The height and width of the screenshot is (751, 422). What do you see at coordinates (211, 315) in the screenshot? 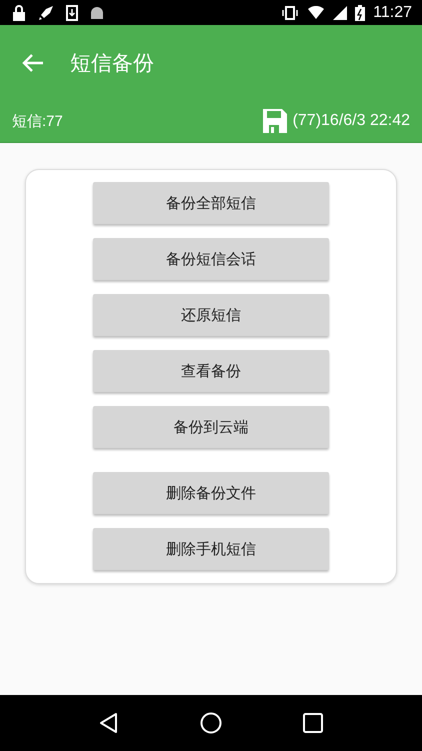
I see `action-button: 还原短信` at bounding box center [211, 315].